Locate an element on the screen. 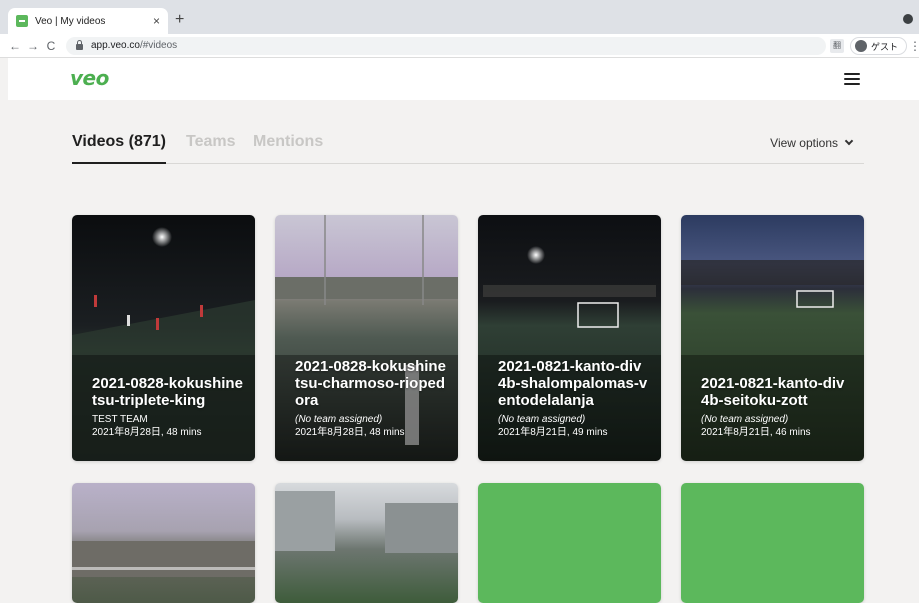 This screenshot has height=603, width=919. video-title: 2021-0821-kanto-div4b-seitoku-zott is located at coordinates (773, 392).